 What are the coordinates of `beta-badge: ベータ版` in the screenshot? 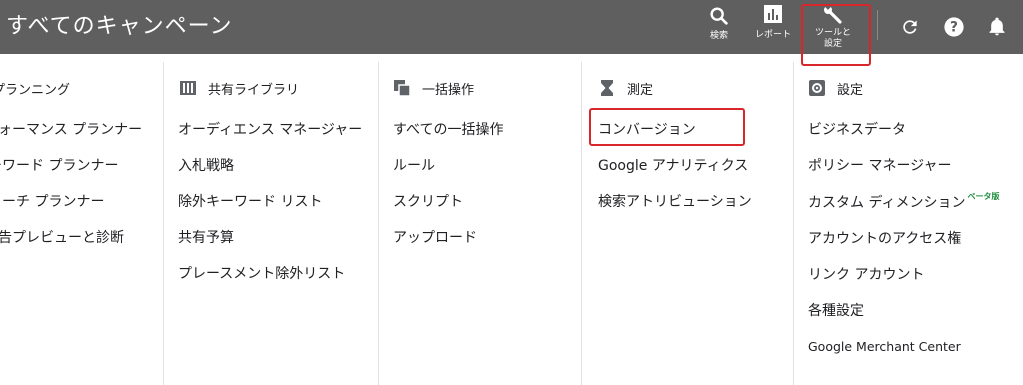 It's located at (983, 196).